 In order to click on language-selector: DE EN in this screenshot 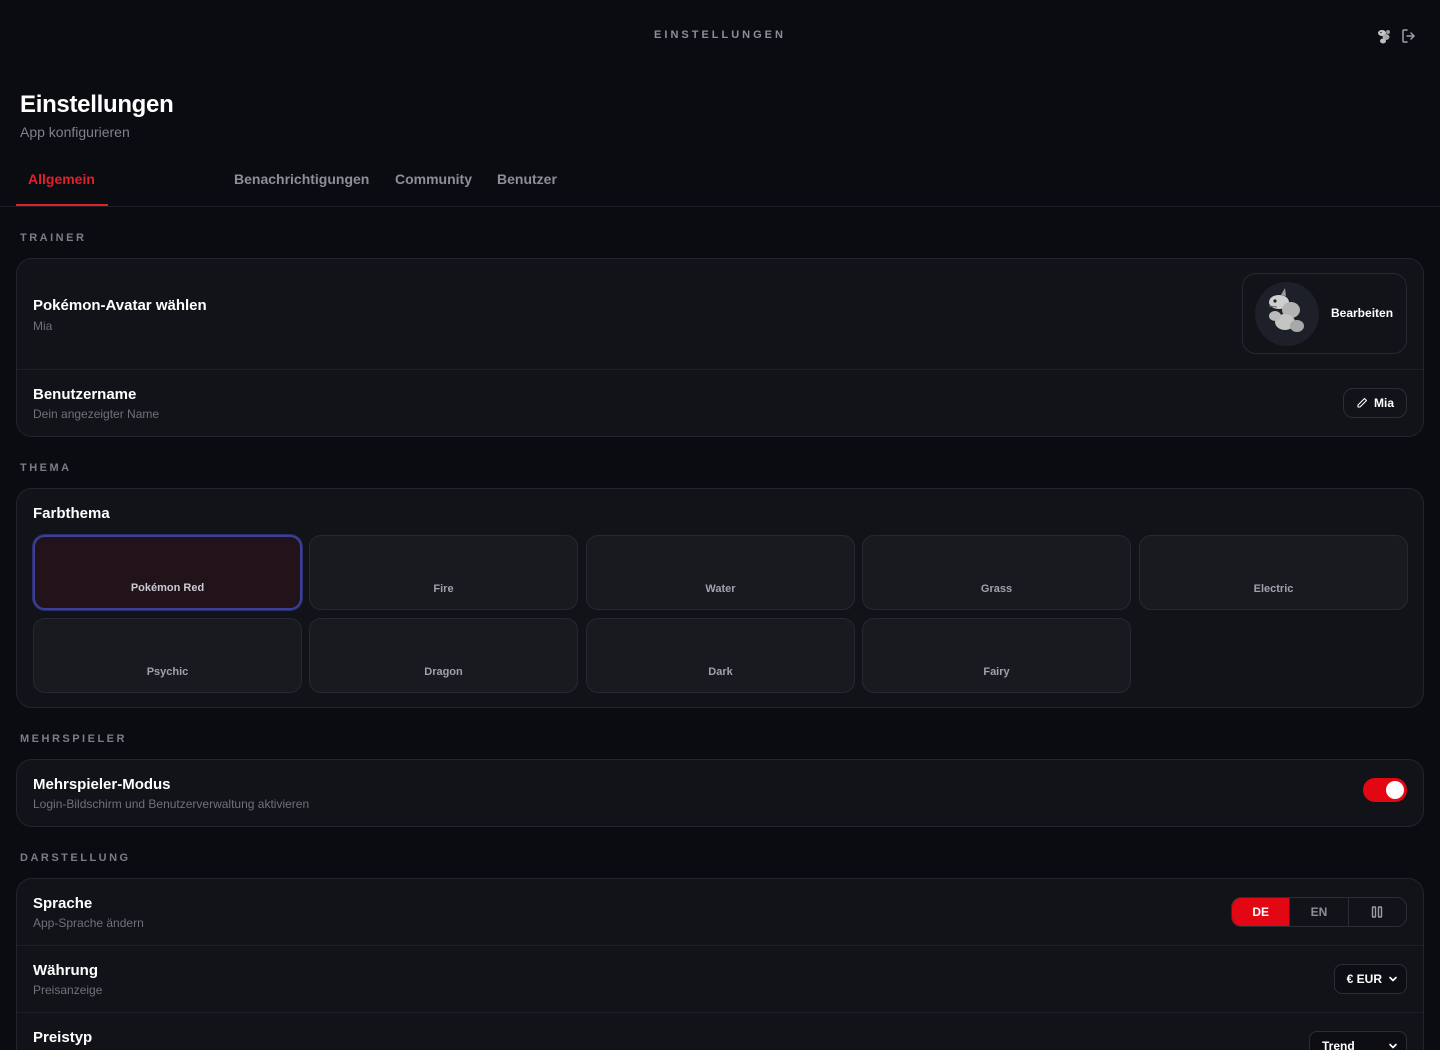, I will do `click(1319, 912)`.